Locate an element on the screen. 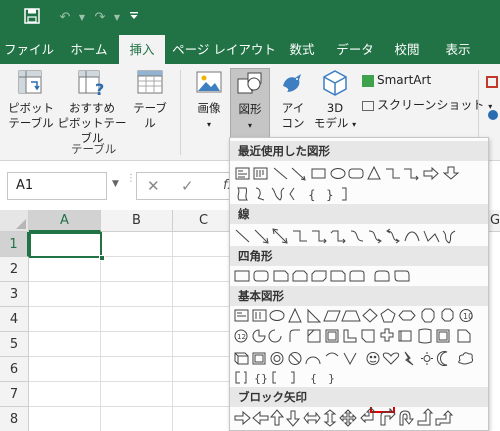 The width and height of the screenshot is (500, 431). diamond-icon is located at coordinates (370, 315).